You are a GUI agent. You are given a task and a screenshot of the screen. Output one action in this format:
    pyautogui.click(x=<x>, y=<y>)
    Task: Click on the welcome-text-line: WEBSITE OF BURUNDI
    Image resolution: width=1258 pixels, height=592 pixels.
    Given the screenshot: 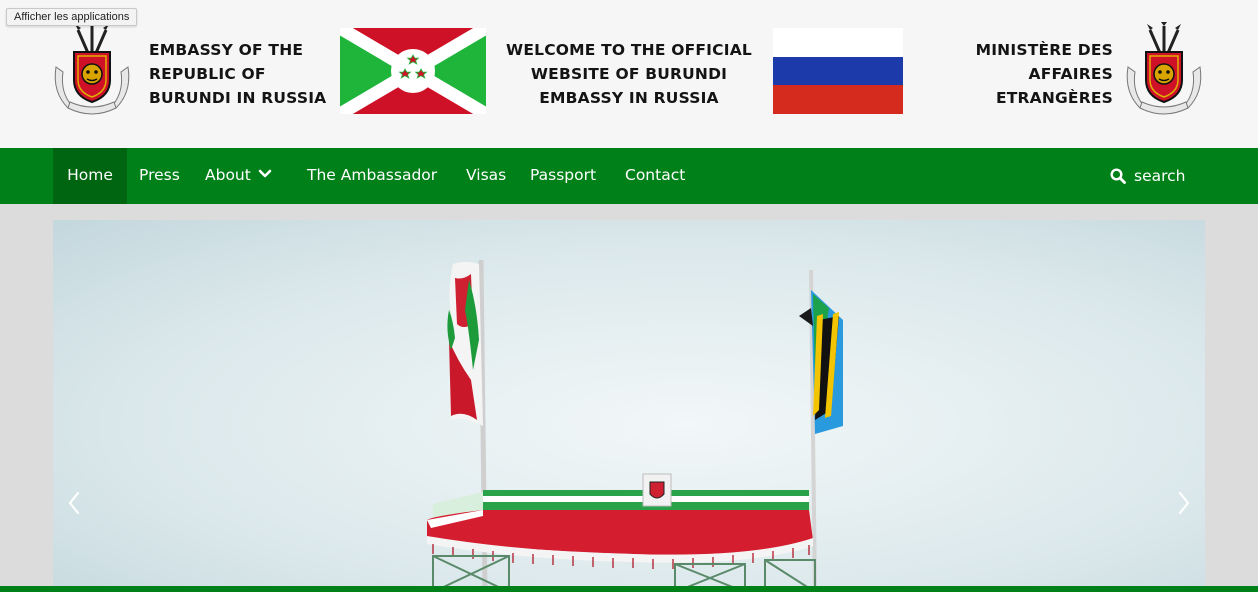 What is the action you would take?
    pyautogui.click(x=629, y=74)
    